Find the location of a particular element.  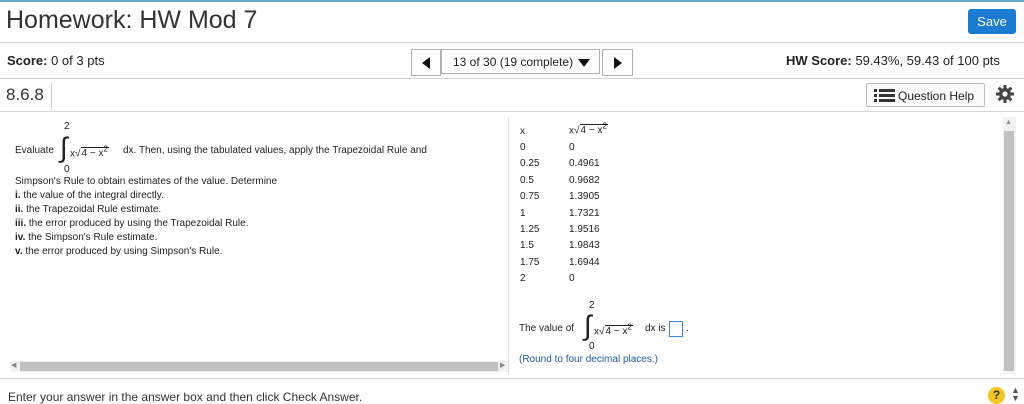

arrow-left-icon is located at coordinates (426, 63).